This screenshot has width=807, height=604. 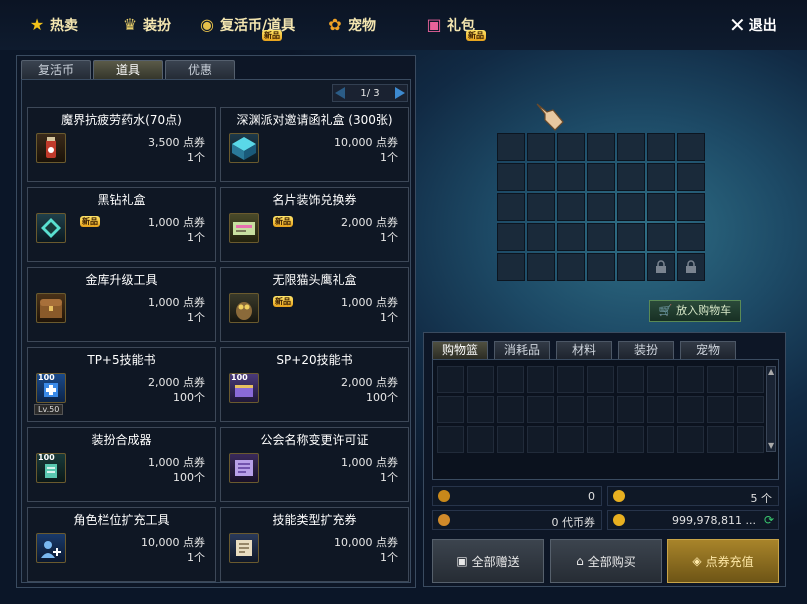 What do you see at coordinates (606, 561) in the screenshot?
I see `buy-all-button: ⌂ 全部购买` at bounding box center [606, 561].